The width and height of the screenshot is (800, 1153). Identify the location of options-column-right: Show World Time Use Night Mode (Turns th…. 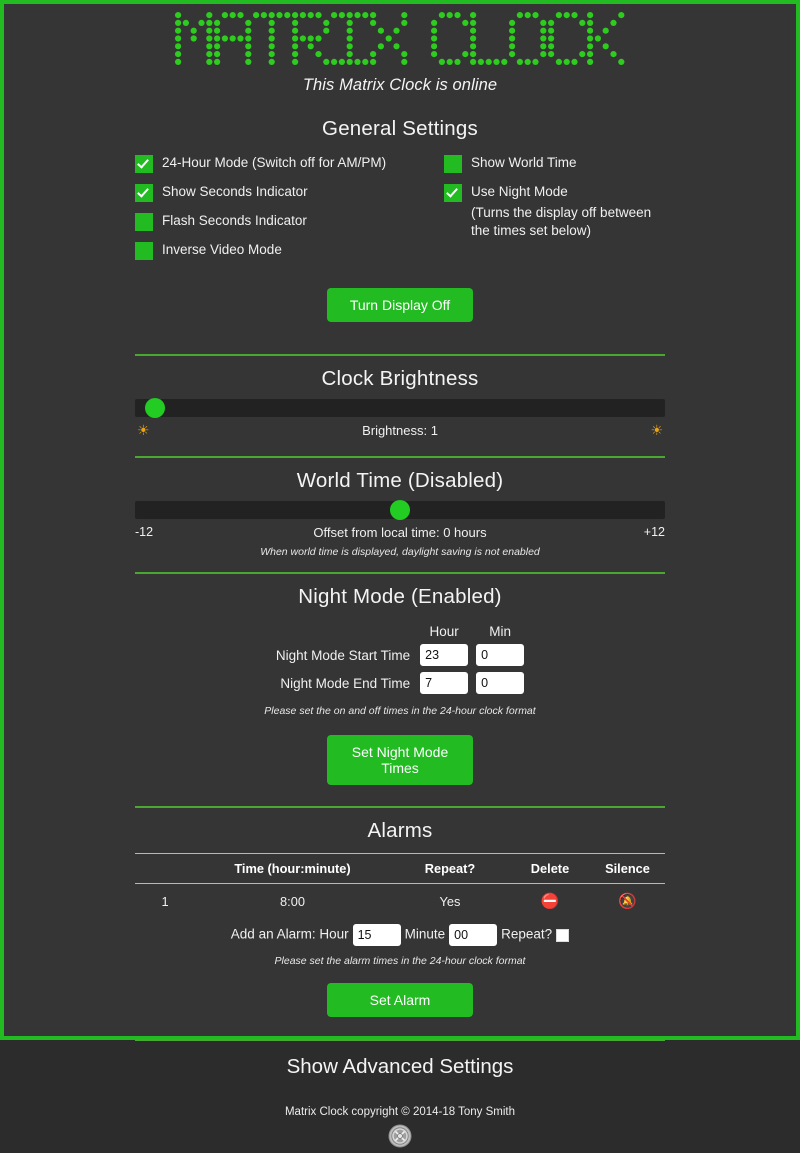
(532, 212).